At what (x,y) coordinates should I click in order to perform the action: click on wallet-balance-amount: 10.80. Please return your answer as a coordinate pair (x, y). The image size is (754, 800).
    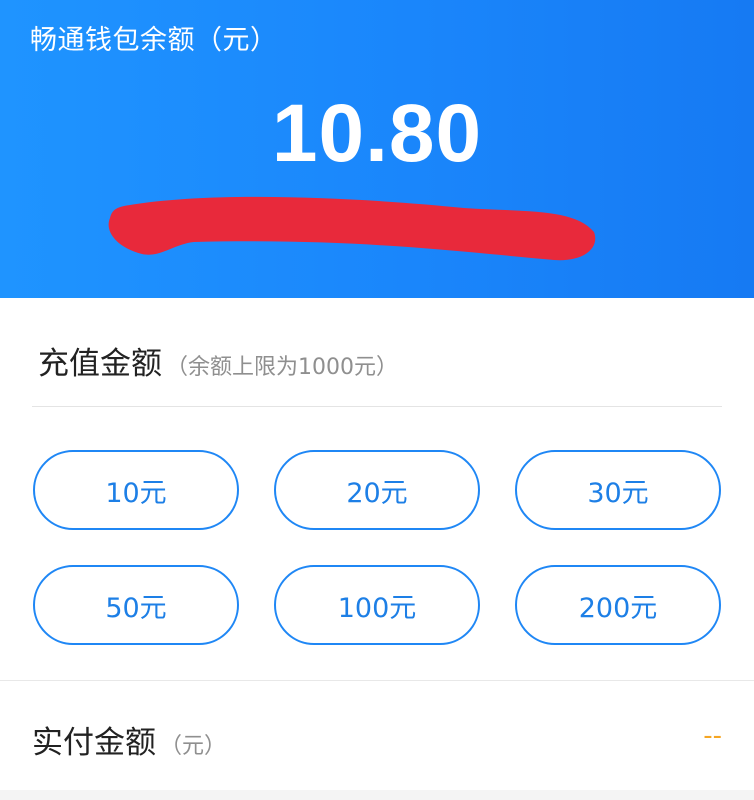
    Looking at the image, I should click on (377, 133).